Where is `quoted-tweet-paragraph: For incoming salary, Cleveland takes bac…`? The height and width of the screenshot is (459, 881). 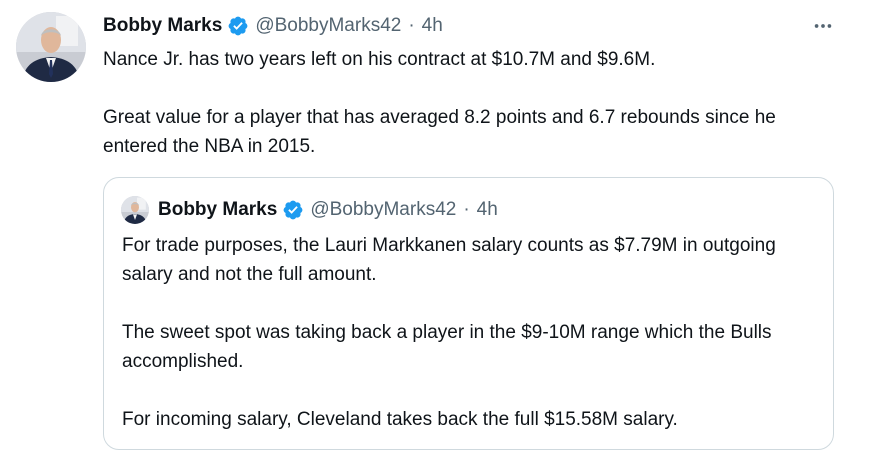
quoted-tweet-paragraph: For incoming salary, Cleveland takes bac… is located at coordinates (400, 419).